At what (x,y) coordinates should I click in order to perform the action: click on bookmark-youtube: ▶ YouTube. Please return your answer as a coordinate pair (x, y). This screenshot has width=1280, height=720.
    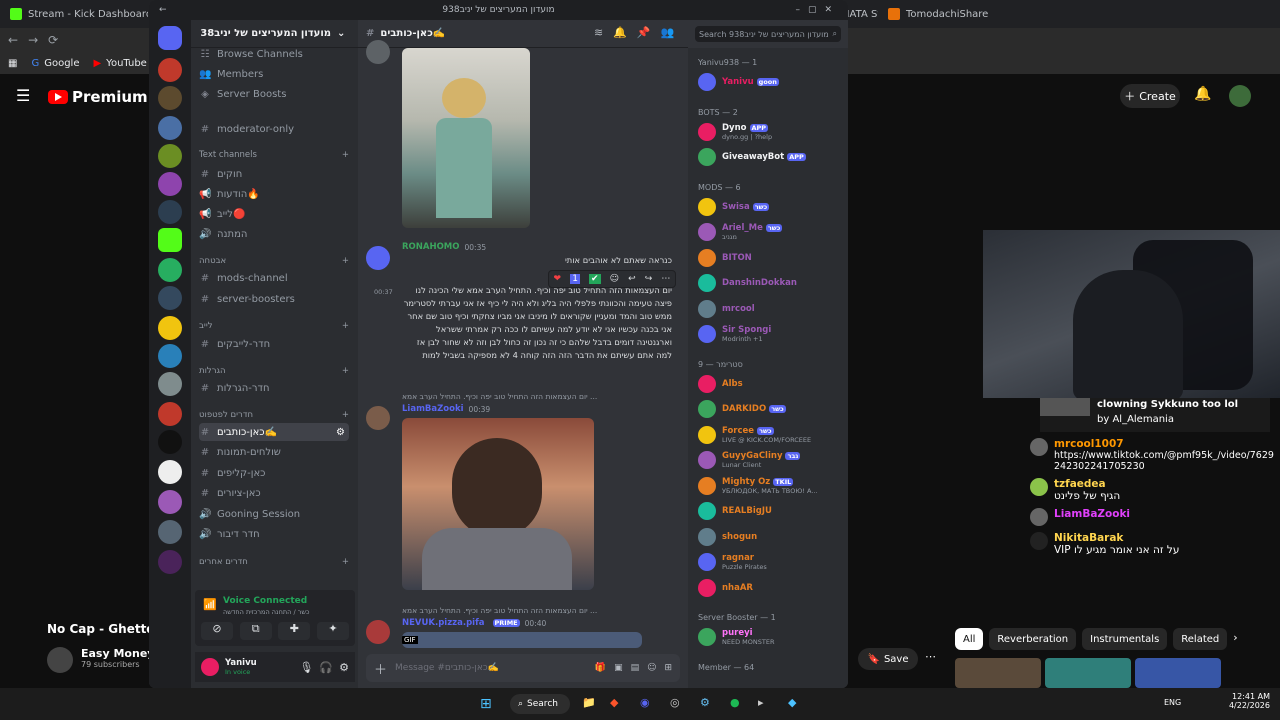
    Looking at the image, I should click on (119, 63).